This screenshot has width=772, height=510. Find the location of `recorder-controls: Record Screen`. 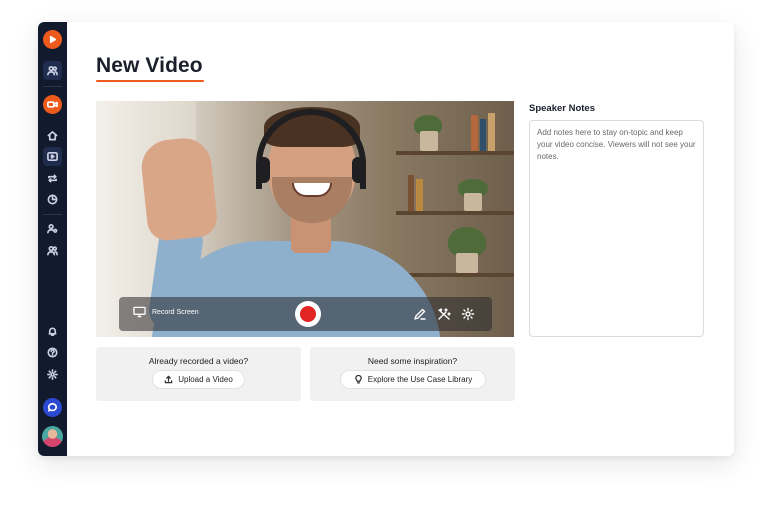

recorder-controls: Record Screen is located at coordinates (305, 314).